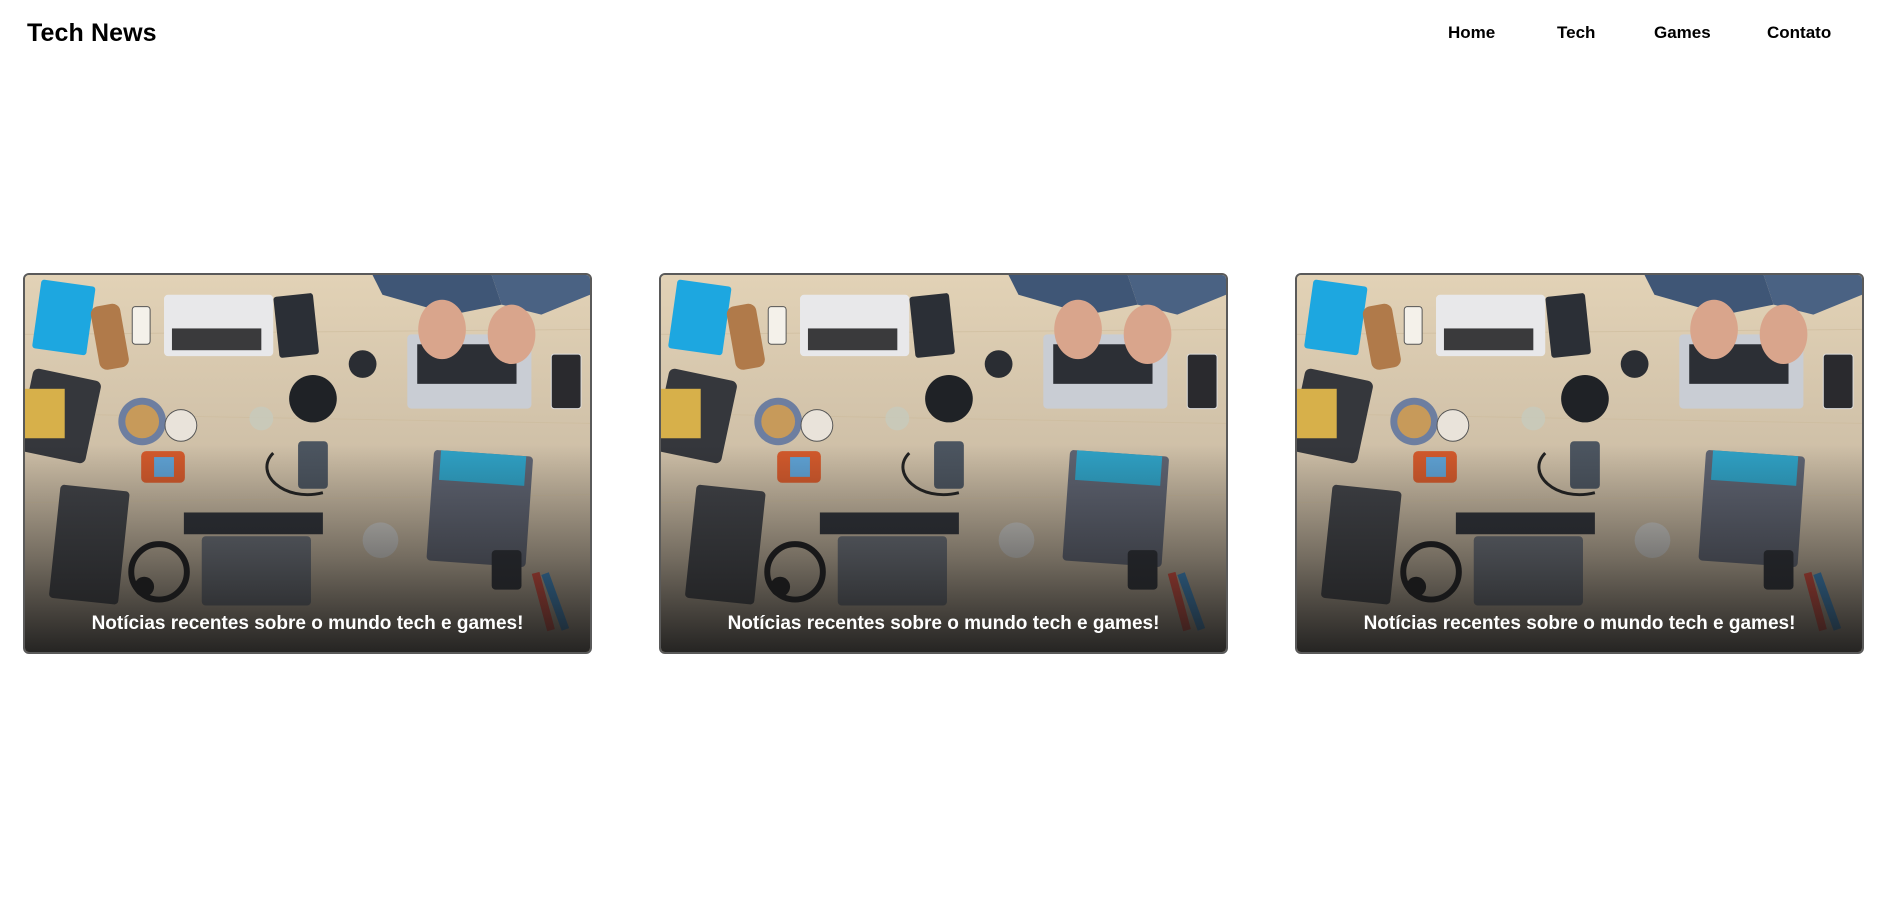 The height and width of the screenshot is (923, 1882). I want to click on nav-link-contato: Contato, so click(1799, 33).